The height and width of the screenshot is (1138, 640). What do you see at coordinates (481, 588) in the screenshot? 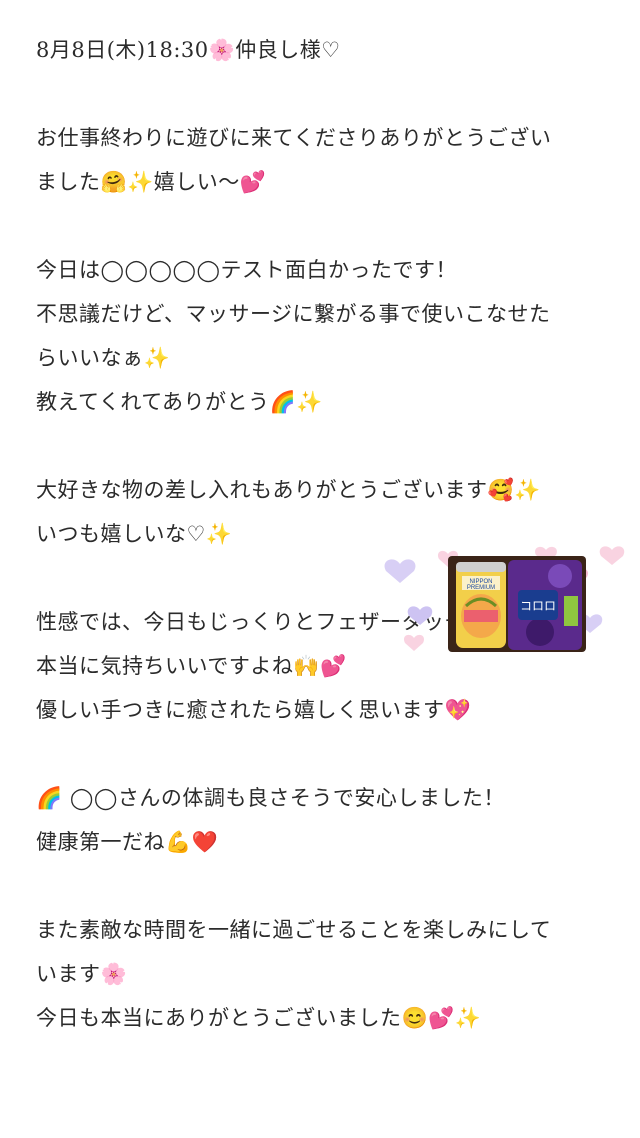
I see `can-label-bottom: PREMIUM` at bounding box center [481, 588].